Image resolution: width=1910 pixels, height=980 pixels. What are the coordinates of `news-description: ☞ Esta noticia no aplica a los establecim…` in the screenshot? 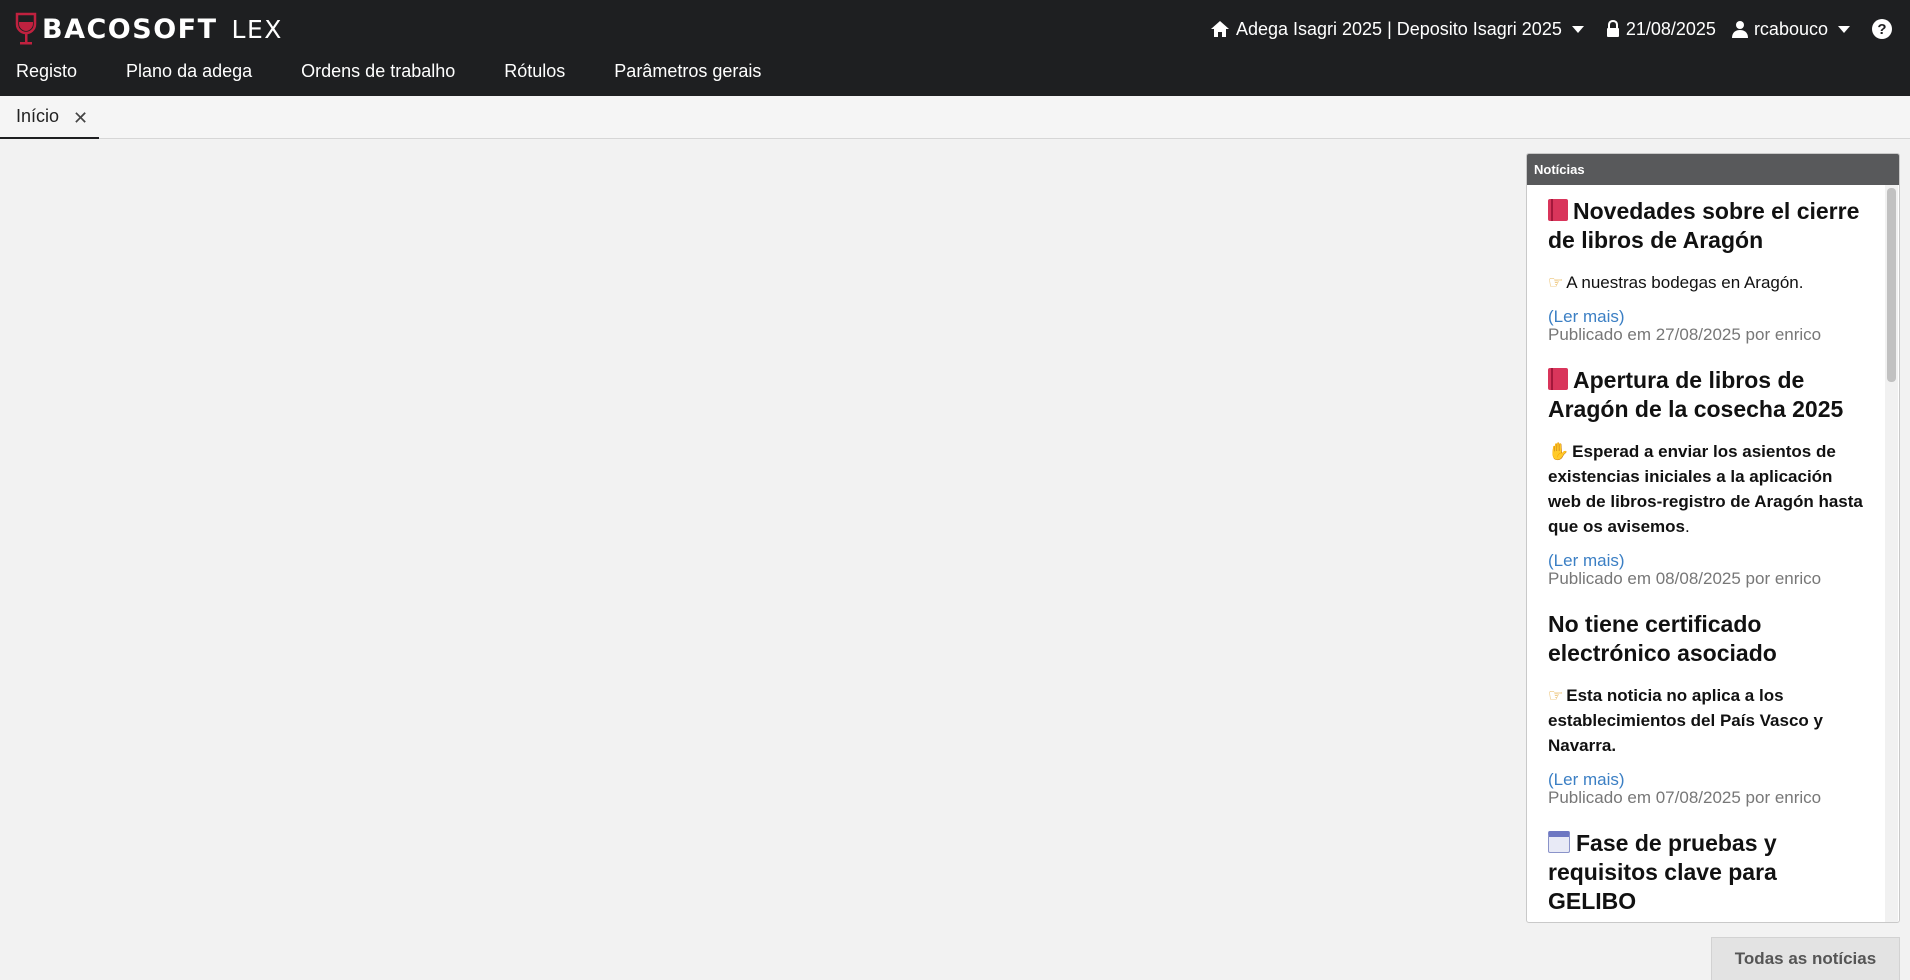 It's located at (1706, 720).